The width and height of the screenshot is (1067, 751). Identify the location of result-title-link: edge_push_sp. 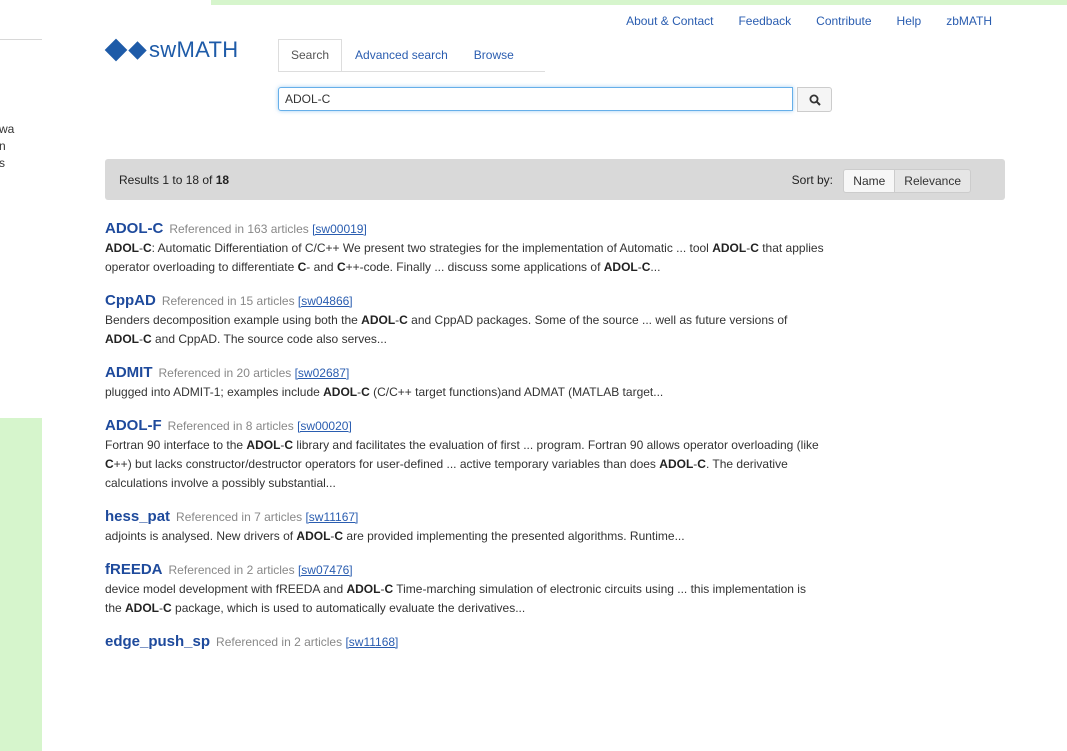
(157, 641).